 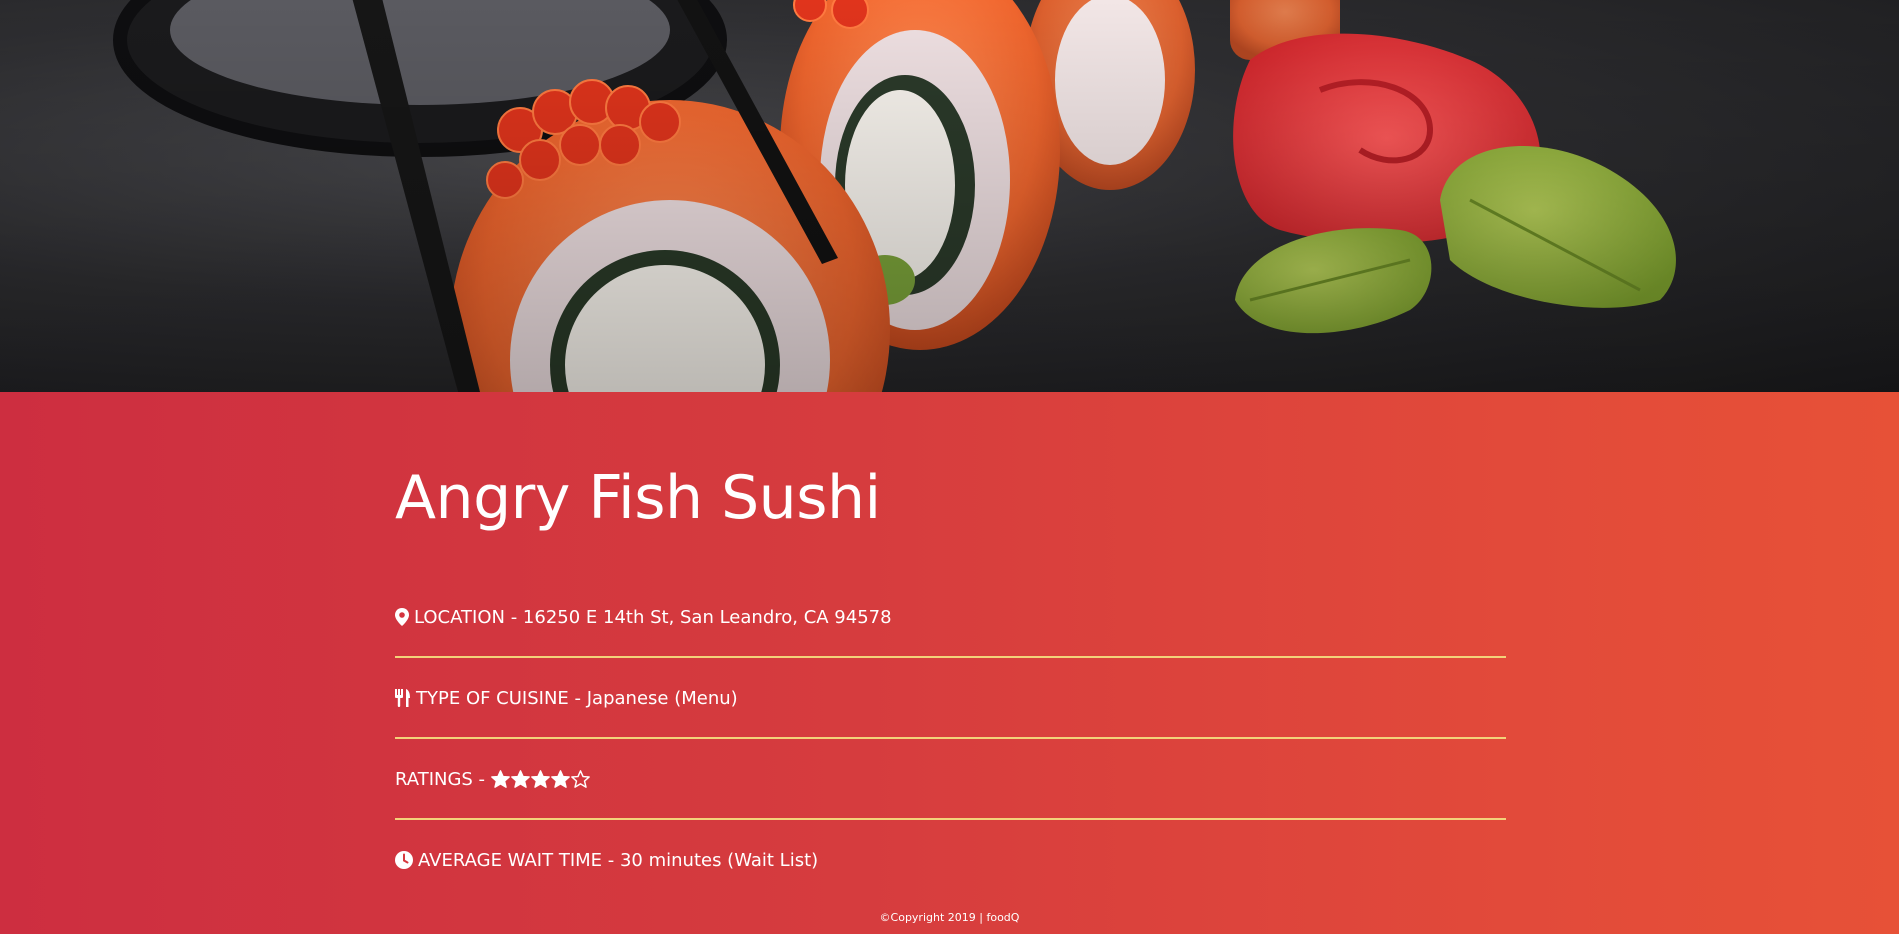 I want to click on wait-time-text: AVERAGE WAIT TIME - 30 minutes (, so click(x=576, y=860).